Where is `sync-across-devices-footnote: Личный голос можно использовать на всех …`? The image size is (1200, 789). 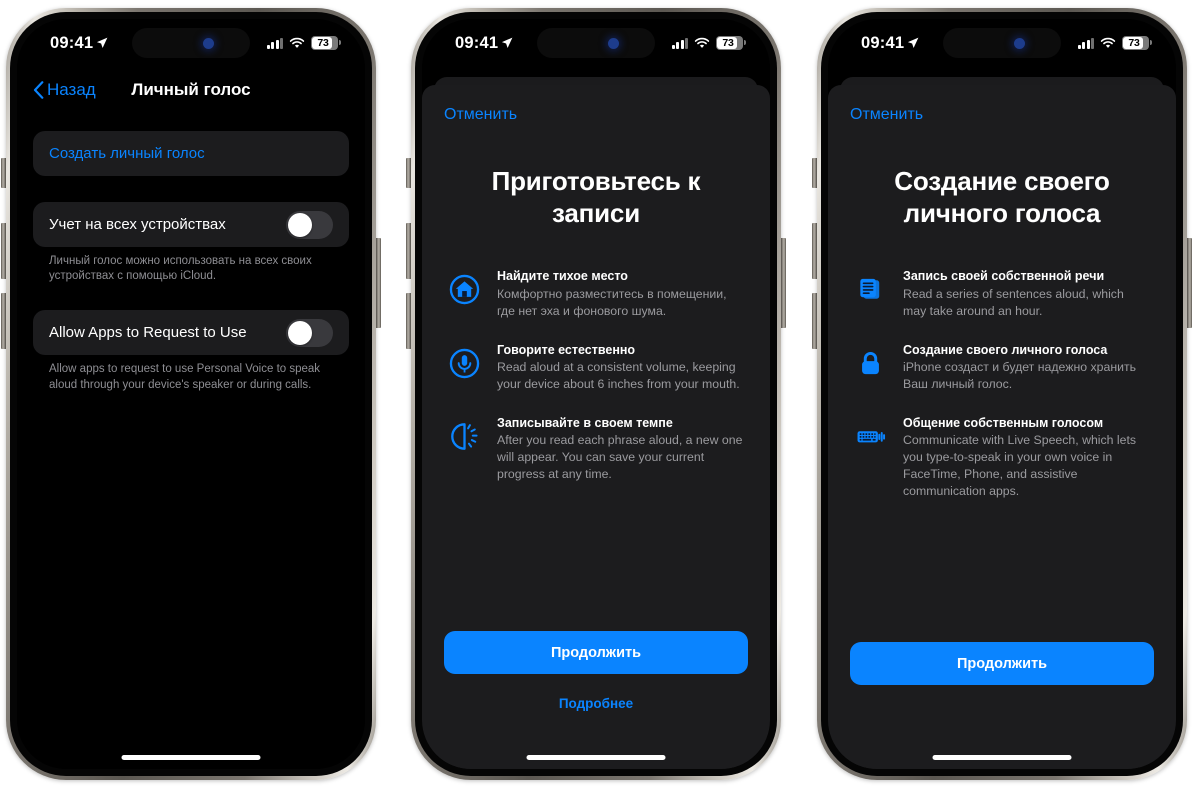
sync-across-devices-footnote: Личный голос можно использовать на всех … is located at coordinates (180, 269).